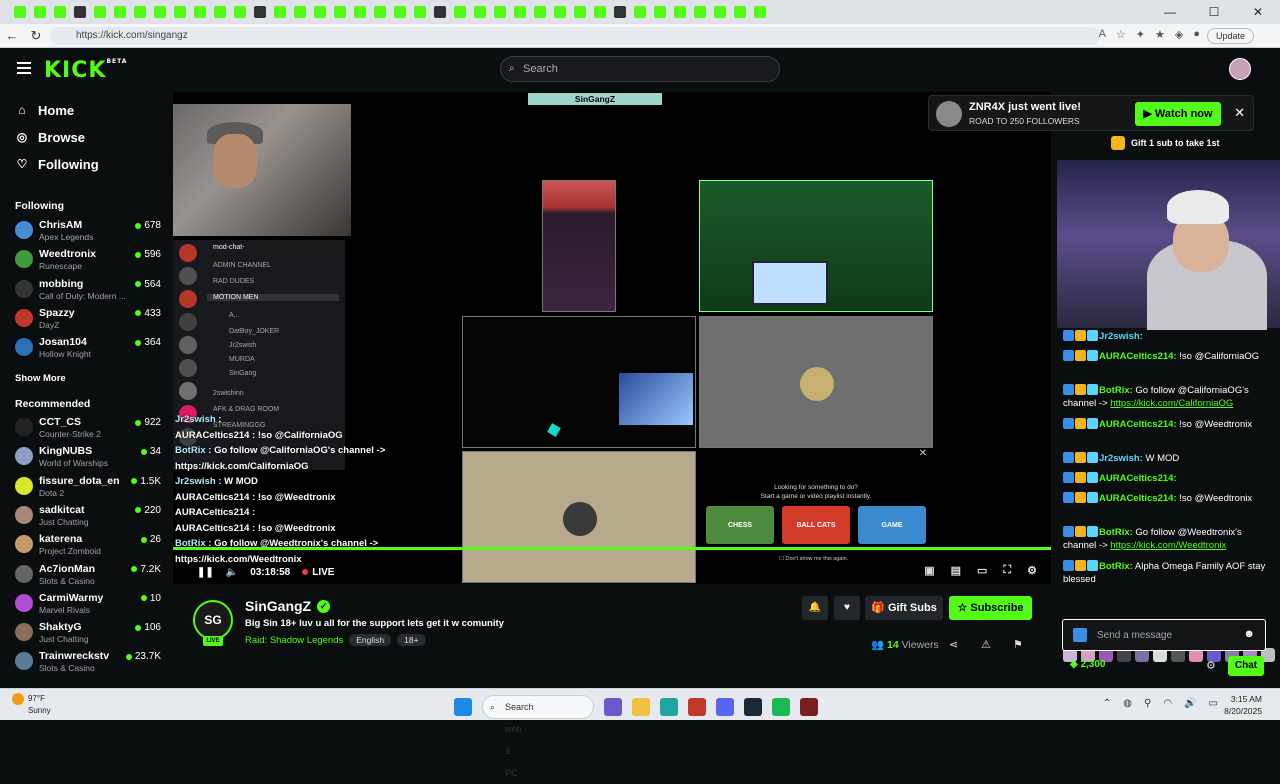  I want to click on sidebar-channel-trainwreckstv: Trainwreckstv Slots & Casino 23.7K, so click(89, 662).